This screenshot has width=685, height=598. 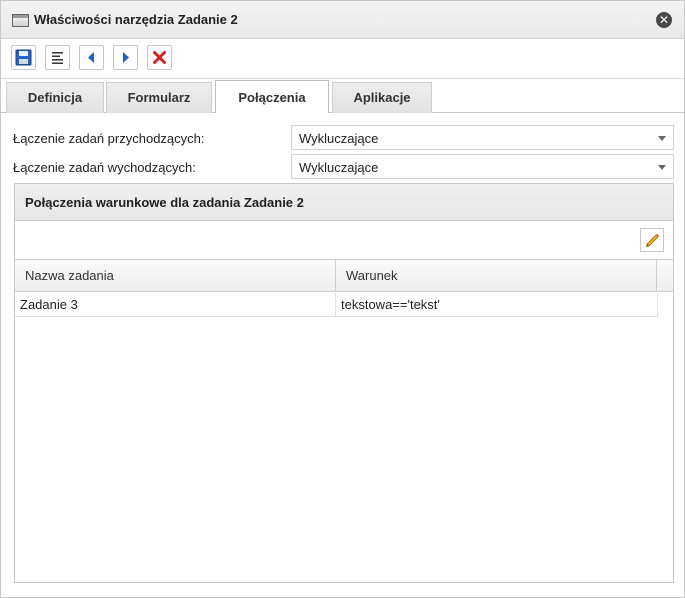 What do you see at coordinates (664, 20) in the screenshot?
I see `close-icon: ✕` at bounding box center [664, 20].